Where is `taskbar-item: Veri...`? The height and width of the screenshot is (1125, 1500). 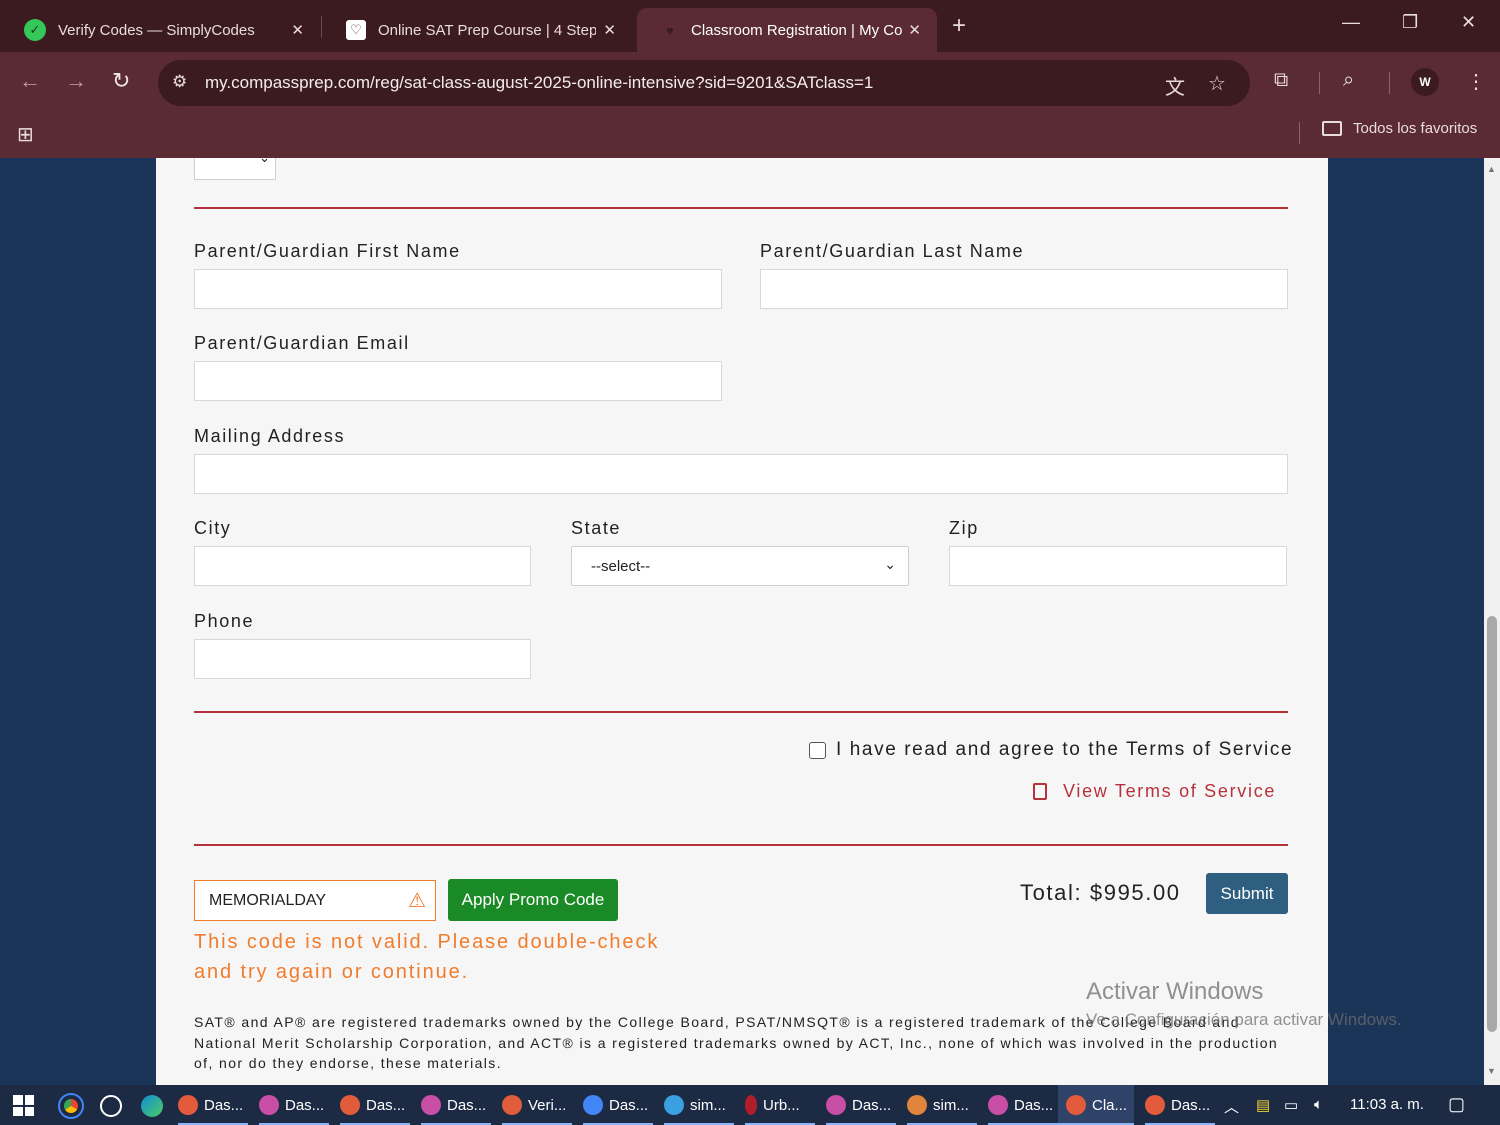 taskbar-item: Veri... is located at coordinates (537, 1105).